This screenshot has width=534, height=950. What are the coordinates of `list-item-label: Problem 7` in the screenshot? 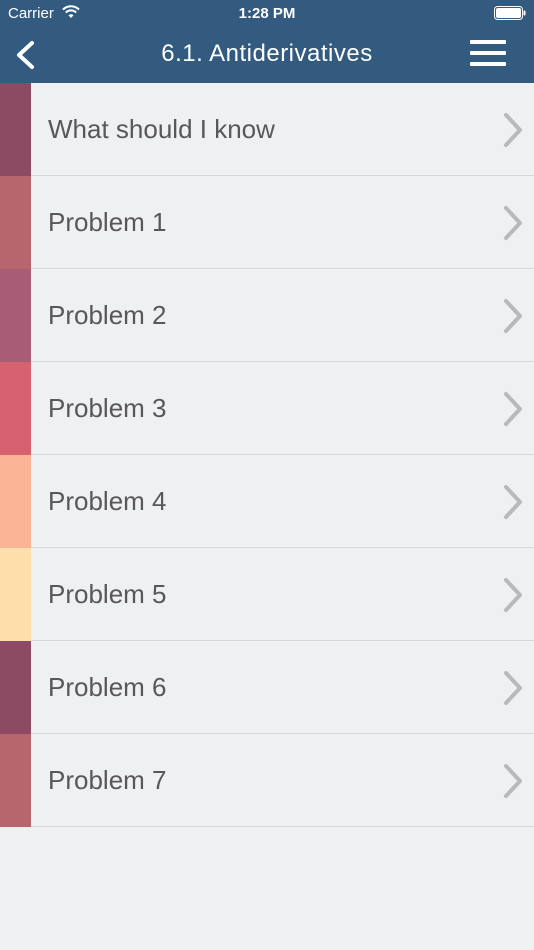 It's located at (107, 780).